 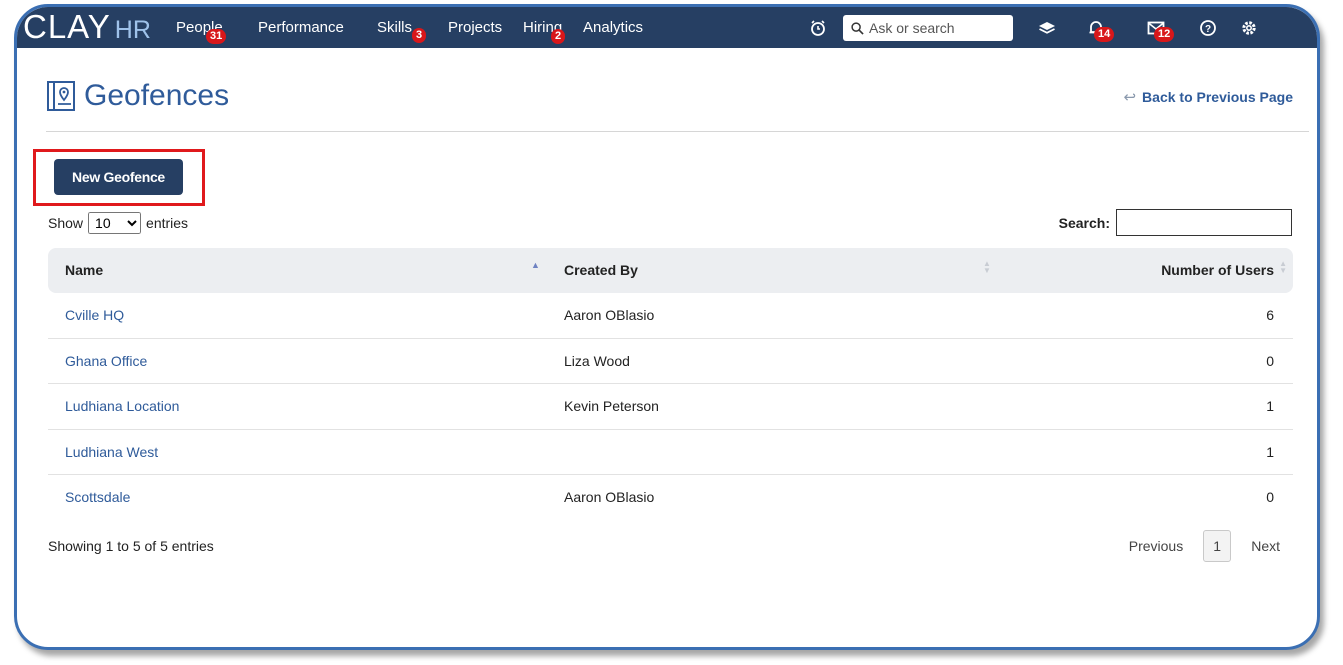 I want to click on geofence-name-link: Ghana Office, so click(x=106, y=361).